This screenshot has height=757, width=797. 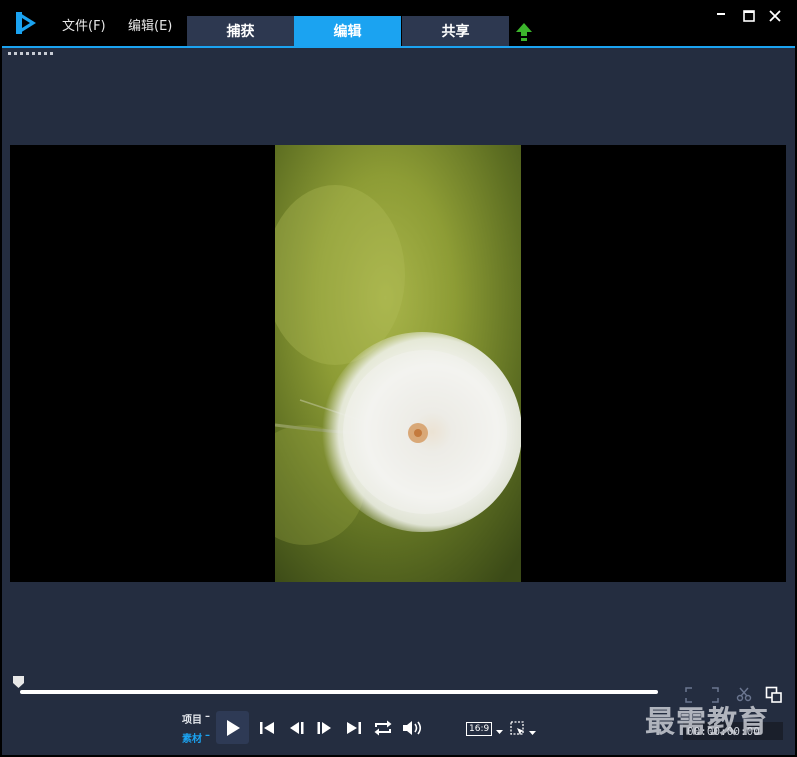 I want to click on repeat-icon, so click(x=383, y=728).